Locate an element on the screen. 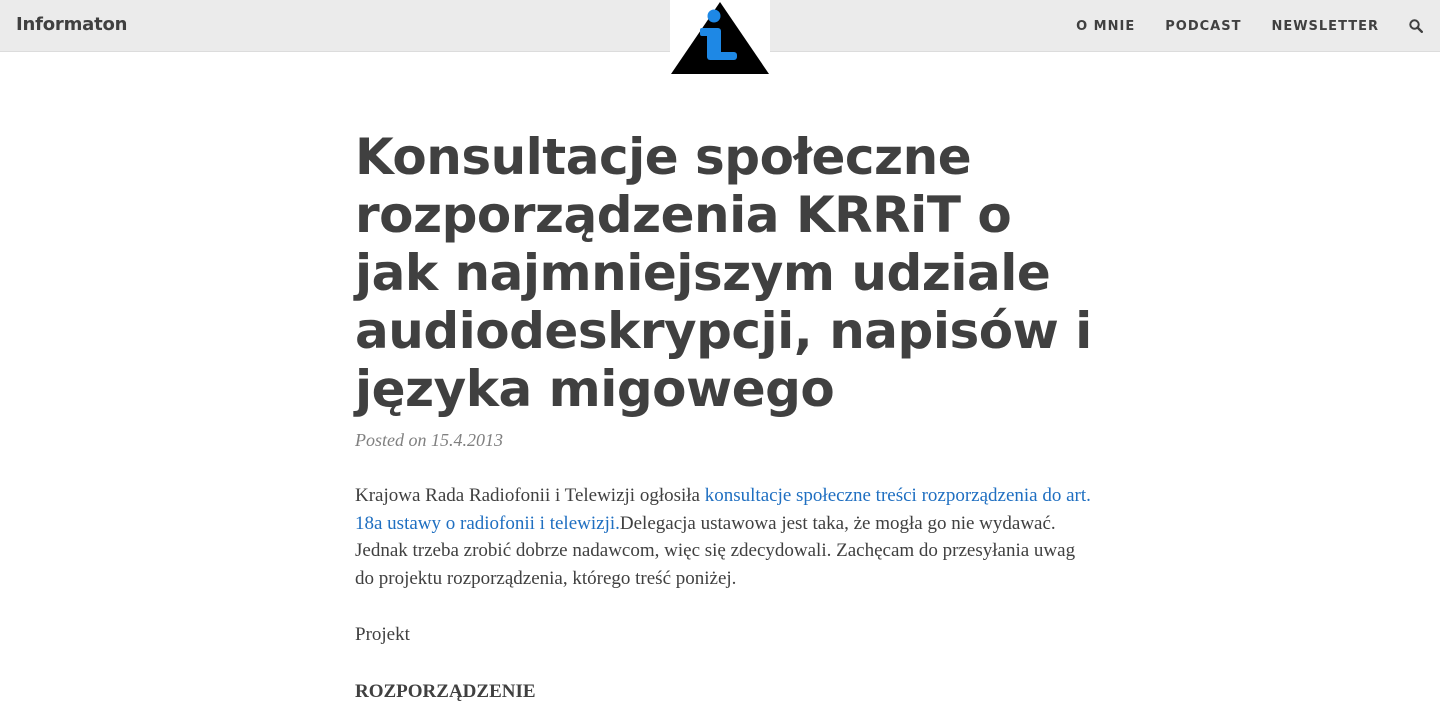 Image resolution: width=1440 pixels, height=720 pixels. main-nav: O MNIE PODCAST NEWSLETTER is located at coordinates (1258, 26).